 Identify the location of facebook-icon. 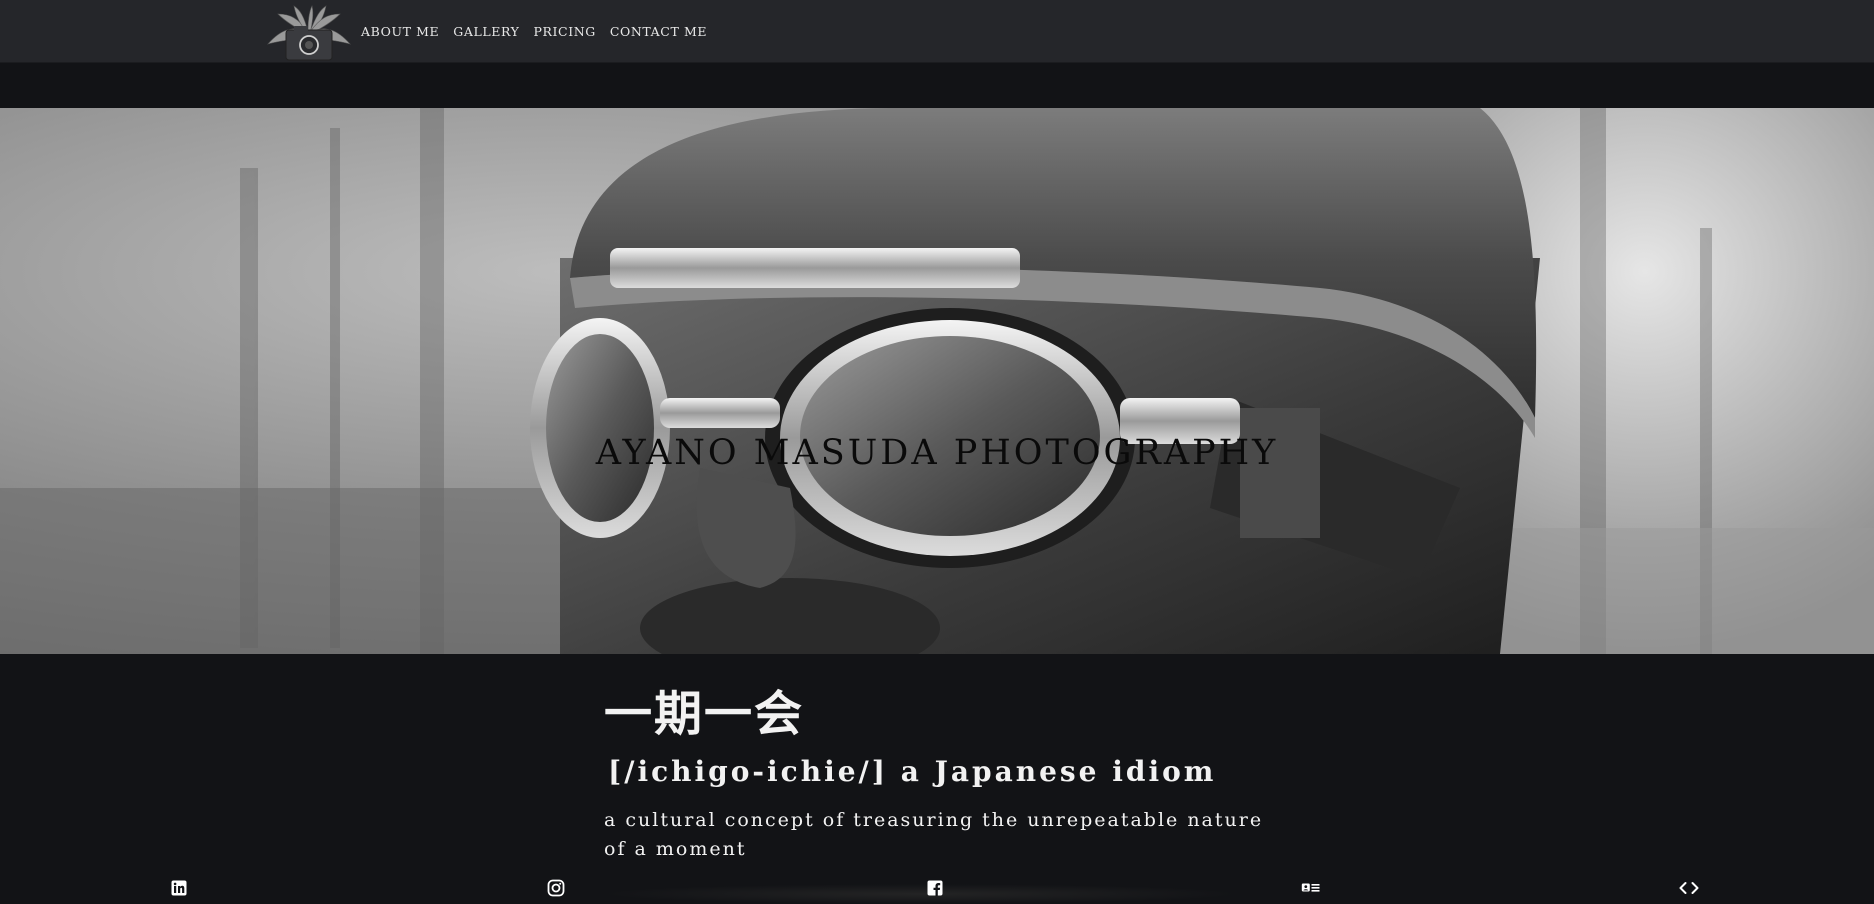
(935, 888).